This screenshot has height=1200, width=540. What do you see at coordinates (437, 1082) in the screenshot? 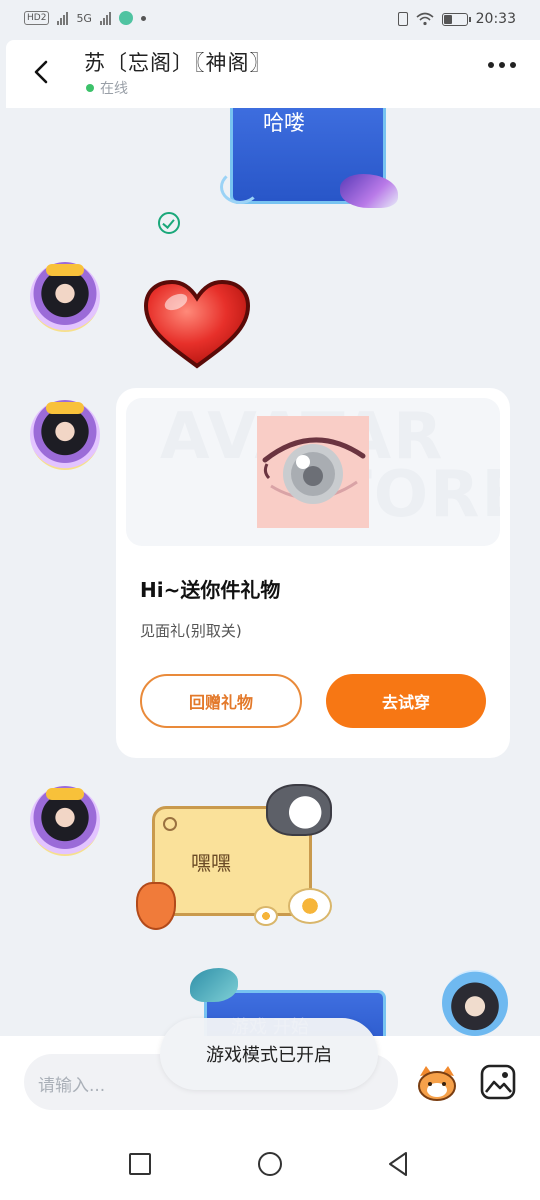
I see `emoji-icon` at bounding box center [437, 1082].